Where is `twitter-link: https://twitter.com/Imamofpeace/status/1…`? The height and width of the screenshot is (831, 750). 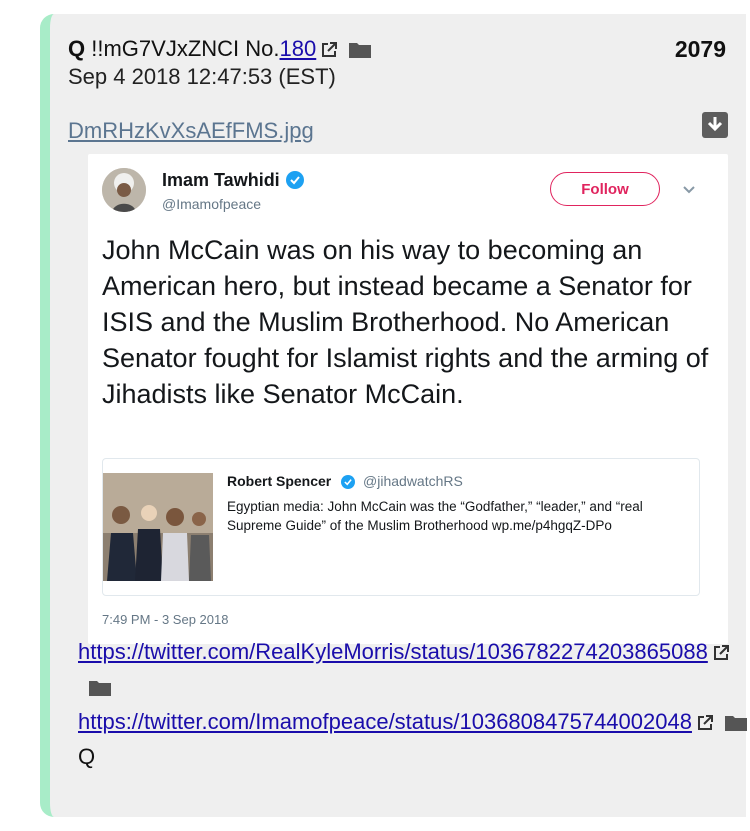 twitter-link: https://twitter.com/Imamofpeace/status/1… is located at coordinates (385, 721).